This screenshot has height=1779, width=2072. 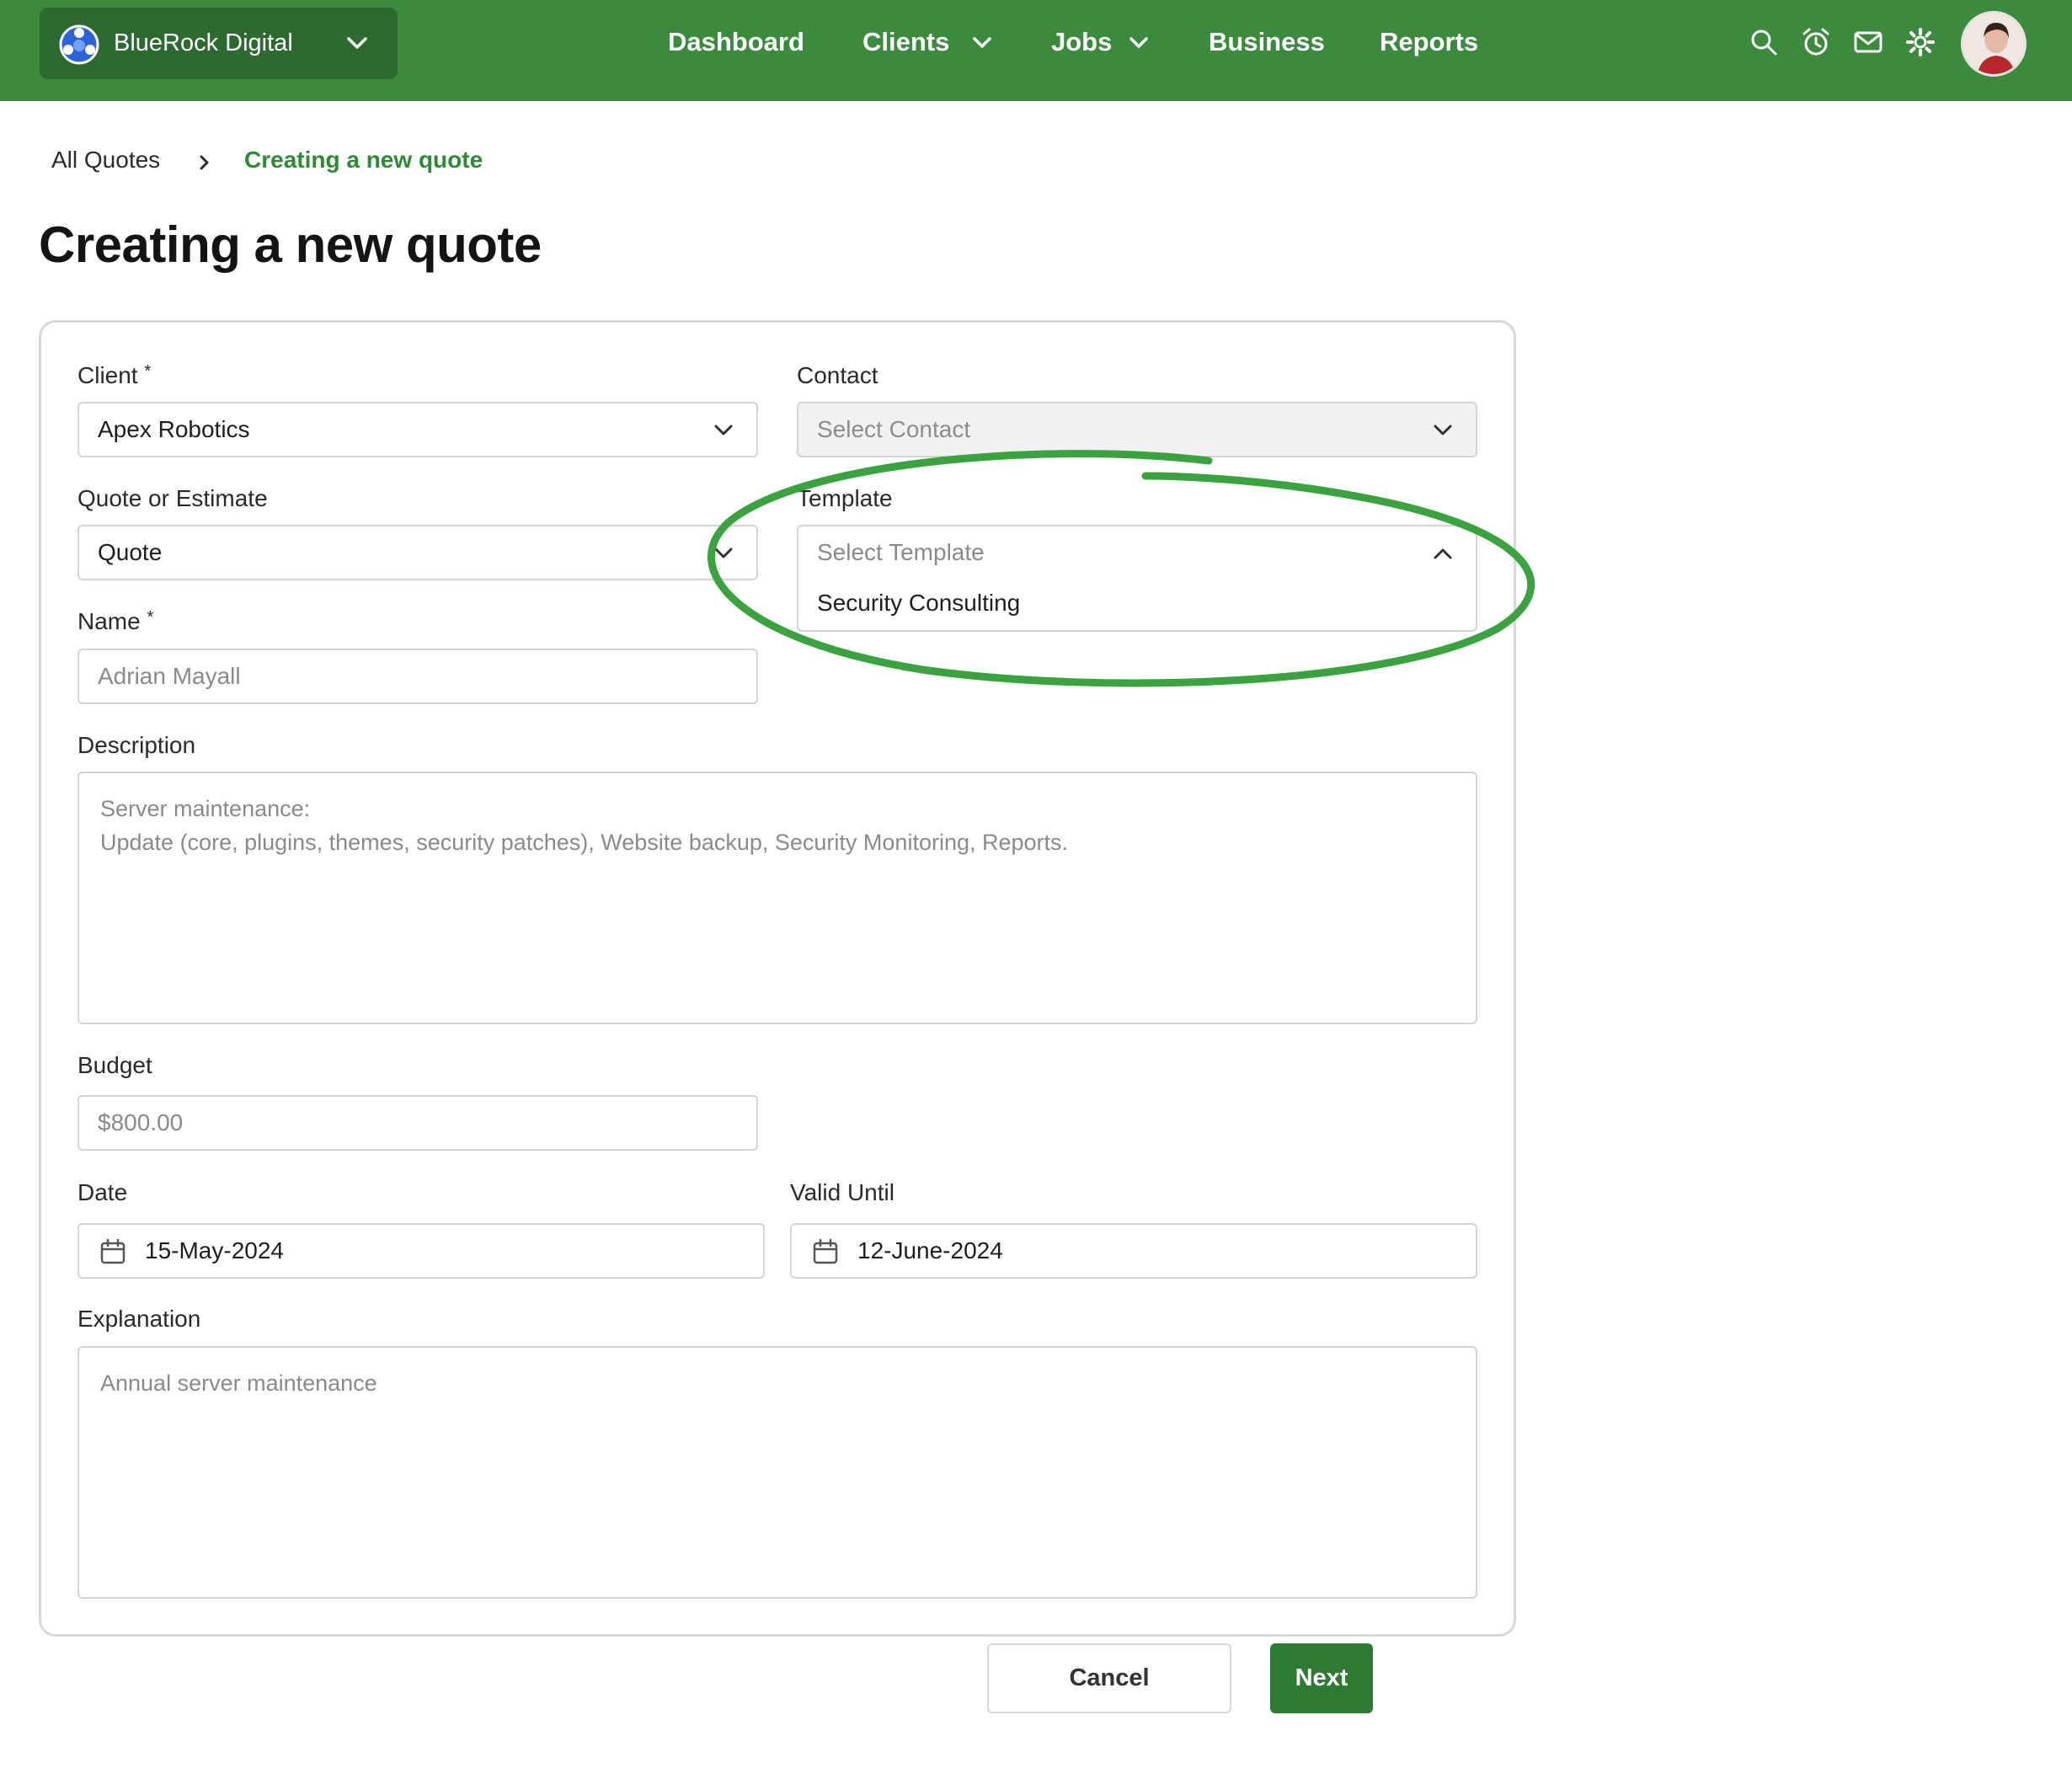 What do you see at coordinates (982, 43) in the screenshot?
I see `clients-chevron-down-icon` at bounding box center [982, 43].